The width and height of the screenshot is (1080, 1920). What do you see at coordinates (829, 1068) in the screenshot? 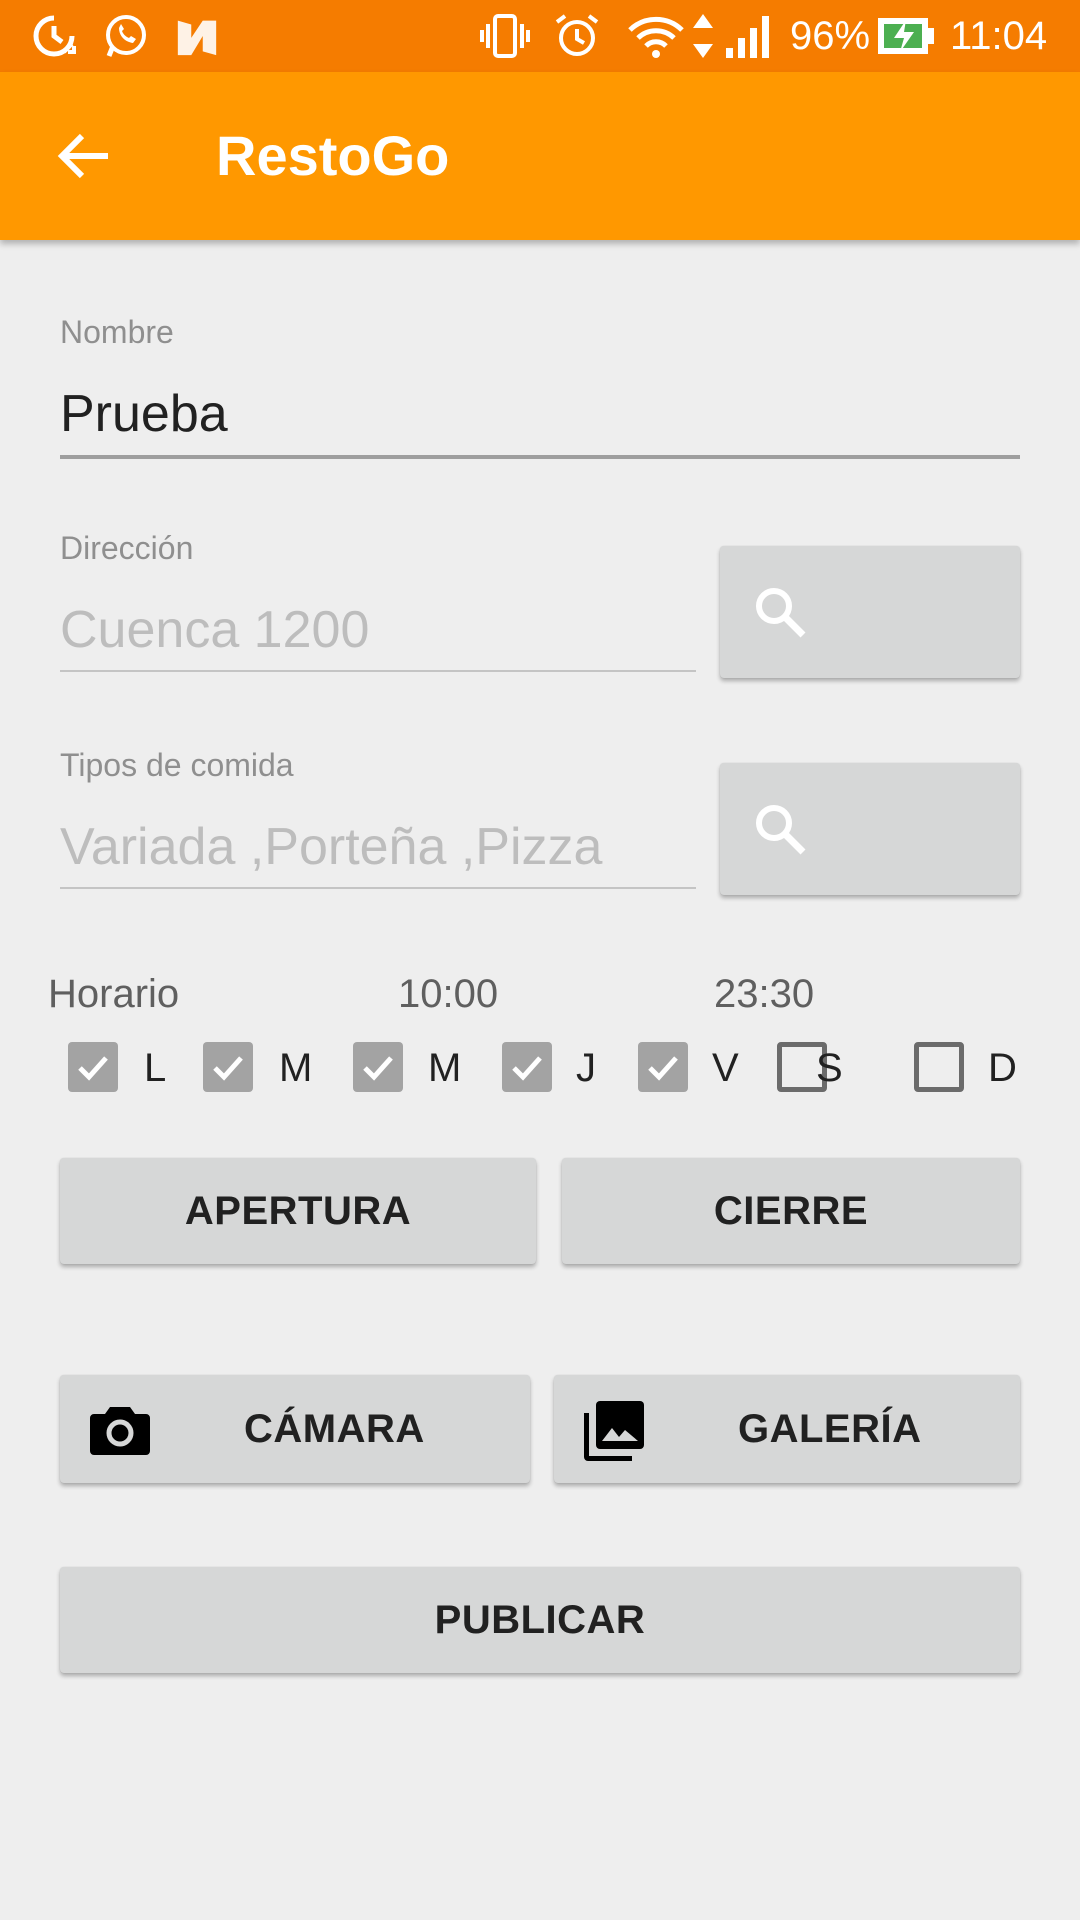
I see `day-label: S` at bounding box center [829, 1068].